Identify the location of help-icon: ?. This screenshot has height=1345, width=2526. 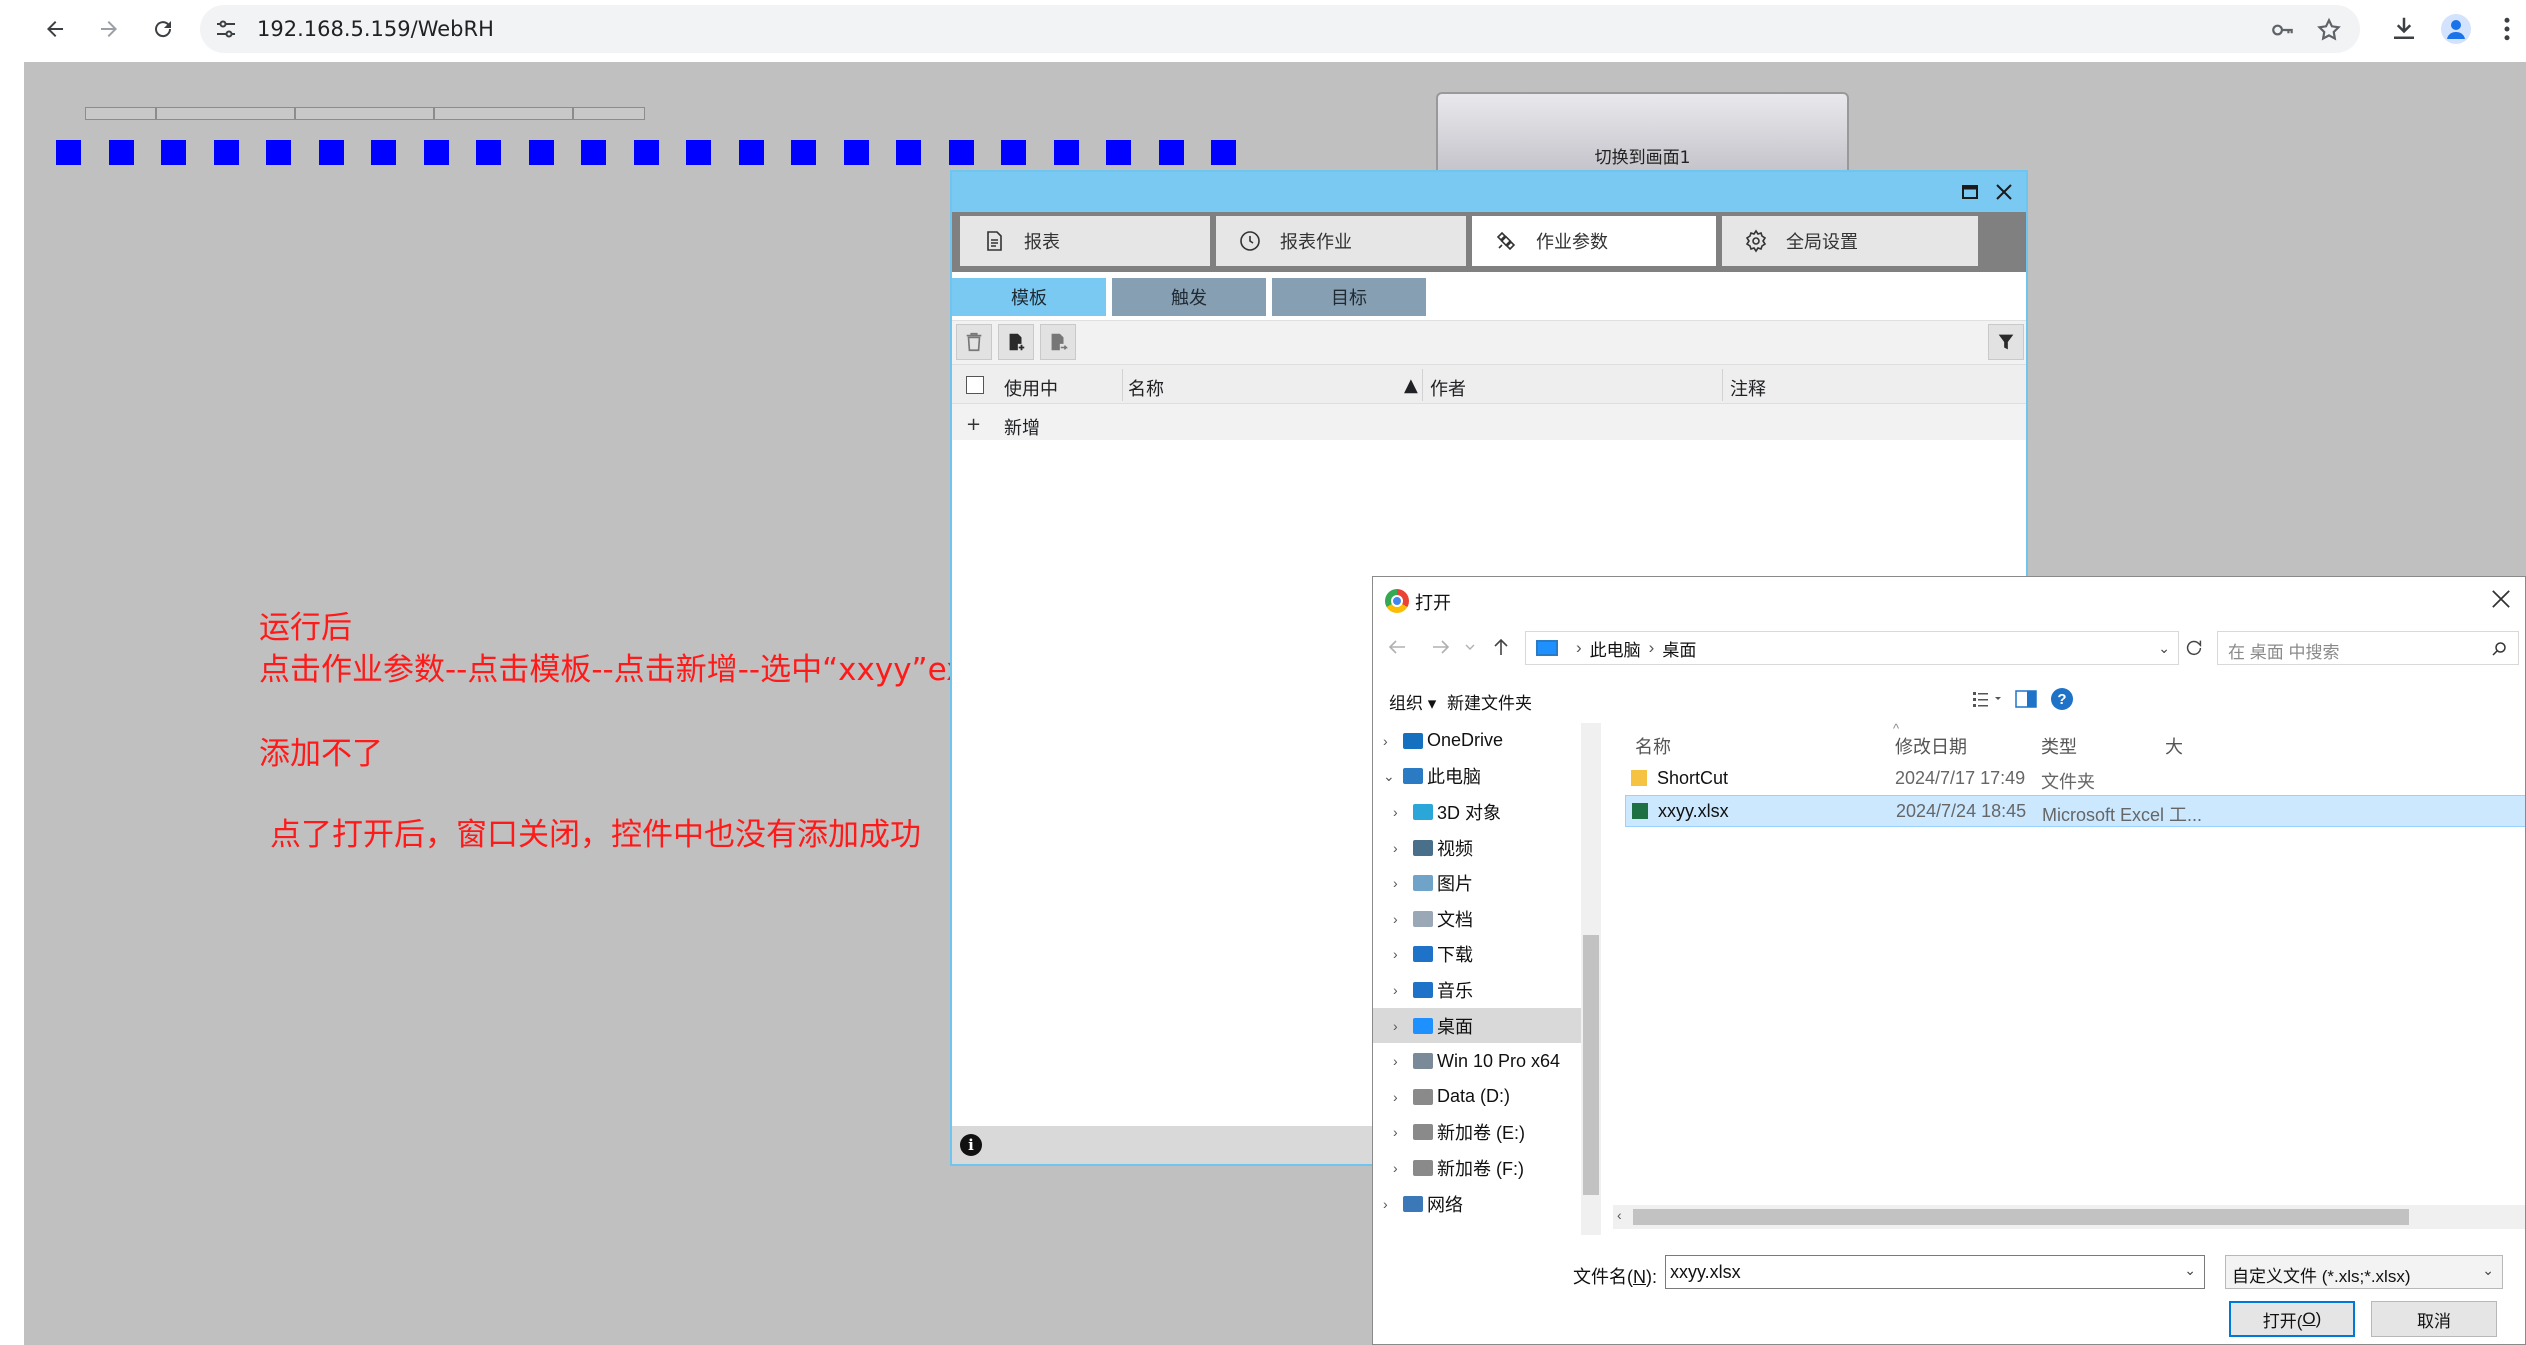
(2062, 699).